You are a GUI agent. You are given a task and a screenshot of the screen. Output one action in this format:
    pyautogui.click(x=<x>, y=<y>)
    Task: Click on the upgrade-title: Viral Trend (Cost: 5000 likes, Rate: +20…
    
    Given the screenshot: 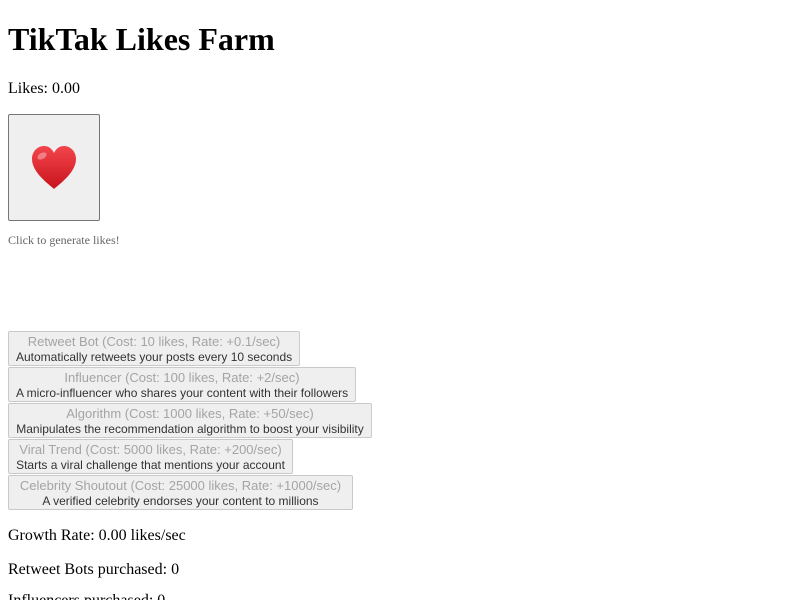 What is the action you would take?
    pyautogui.click(x=150, y=449)
    